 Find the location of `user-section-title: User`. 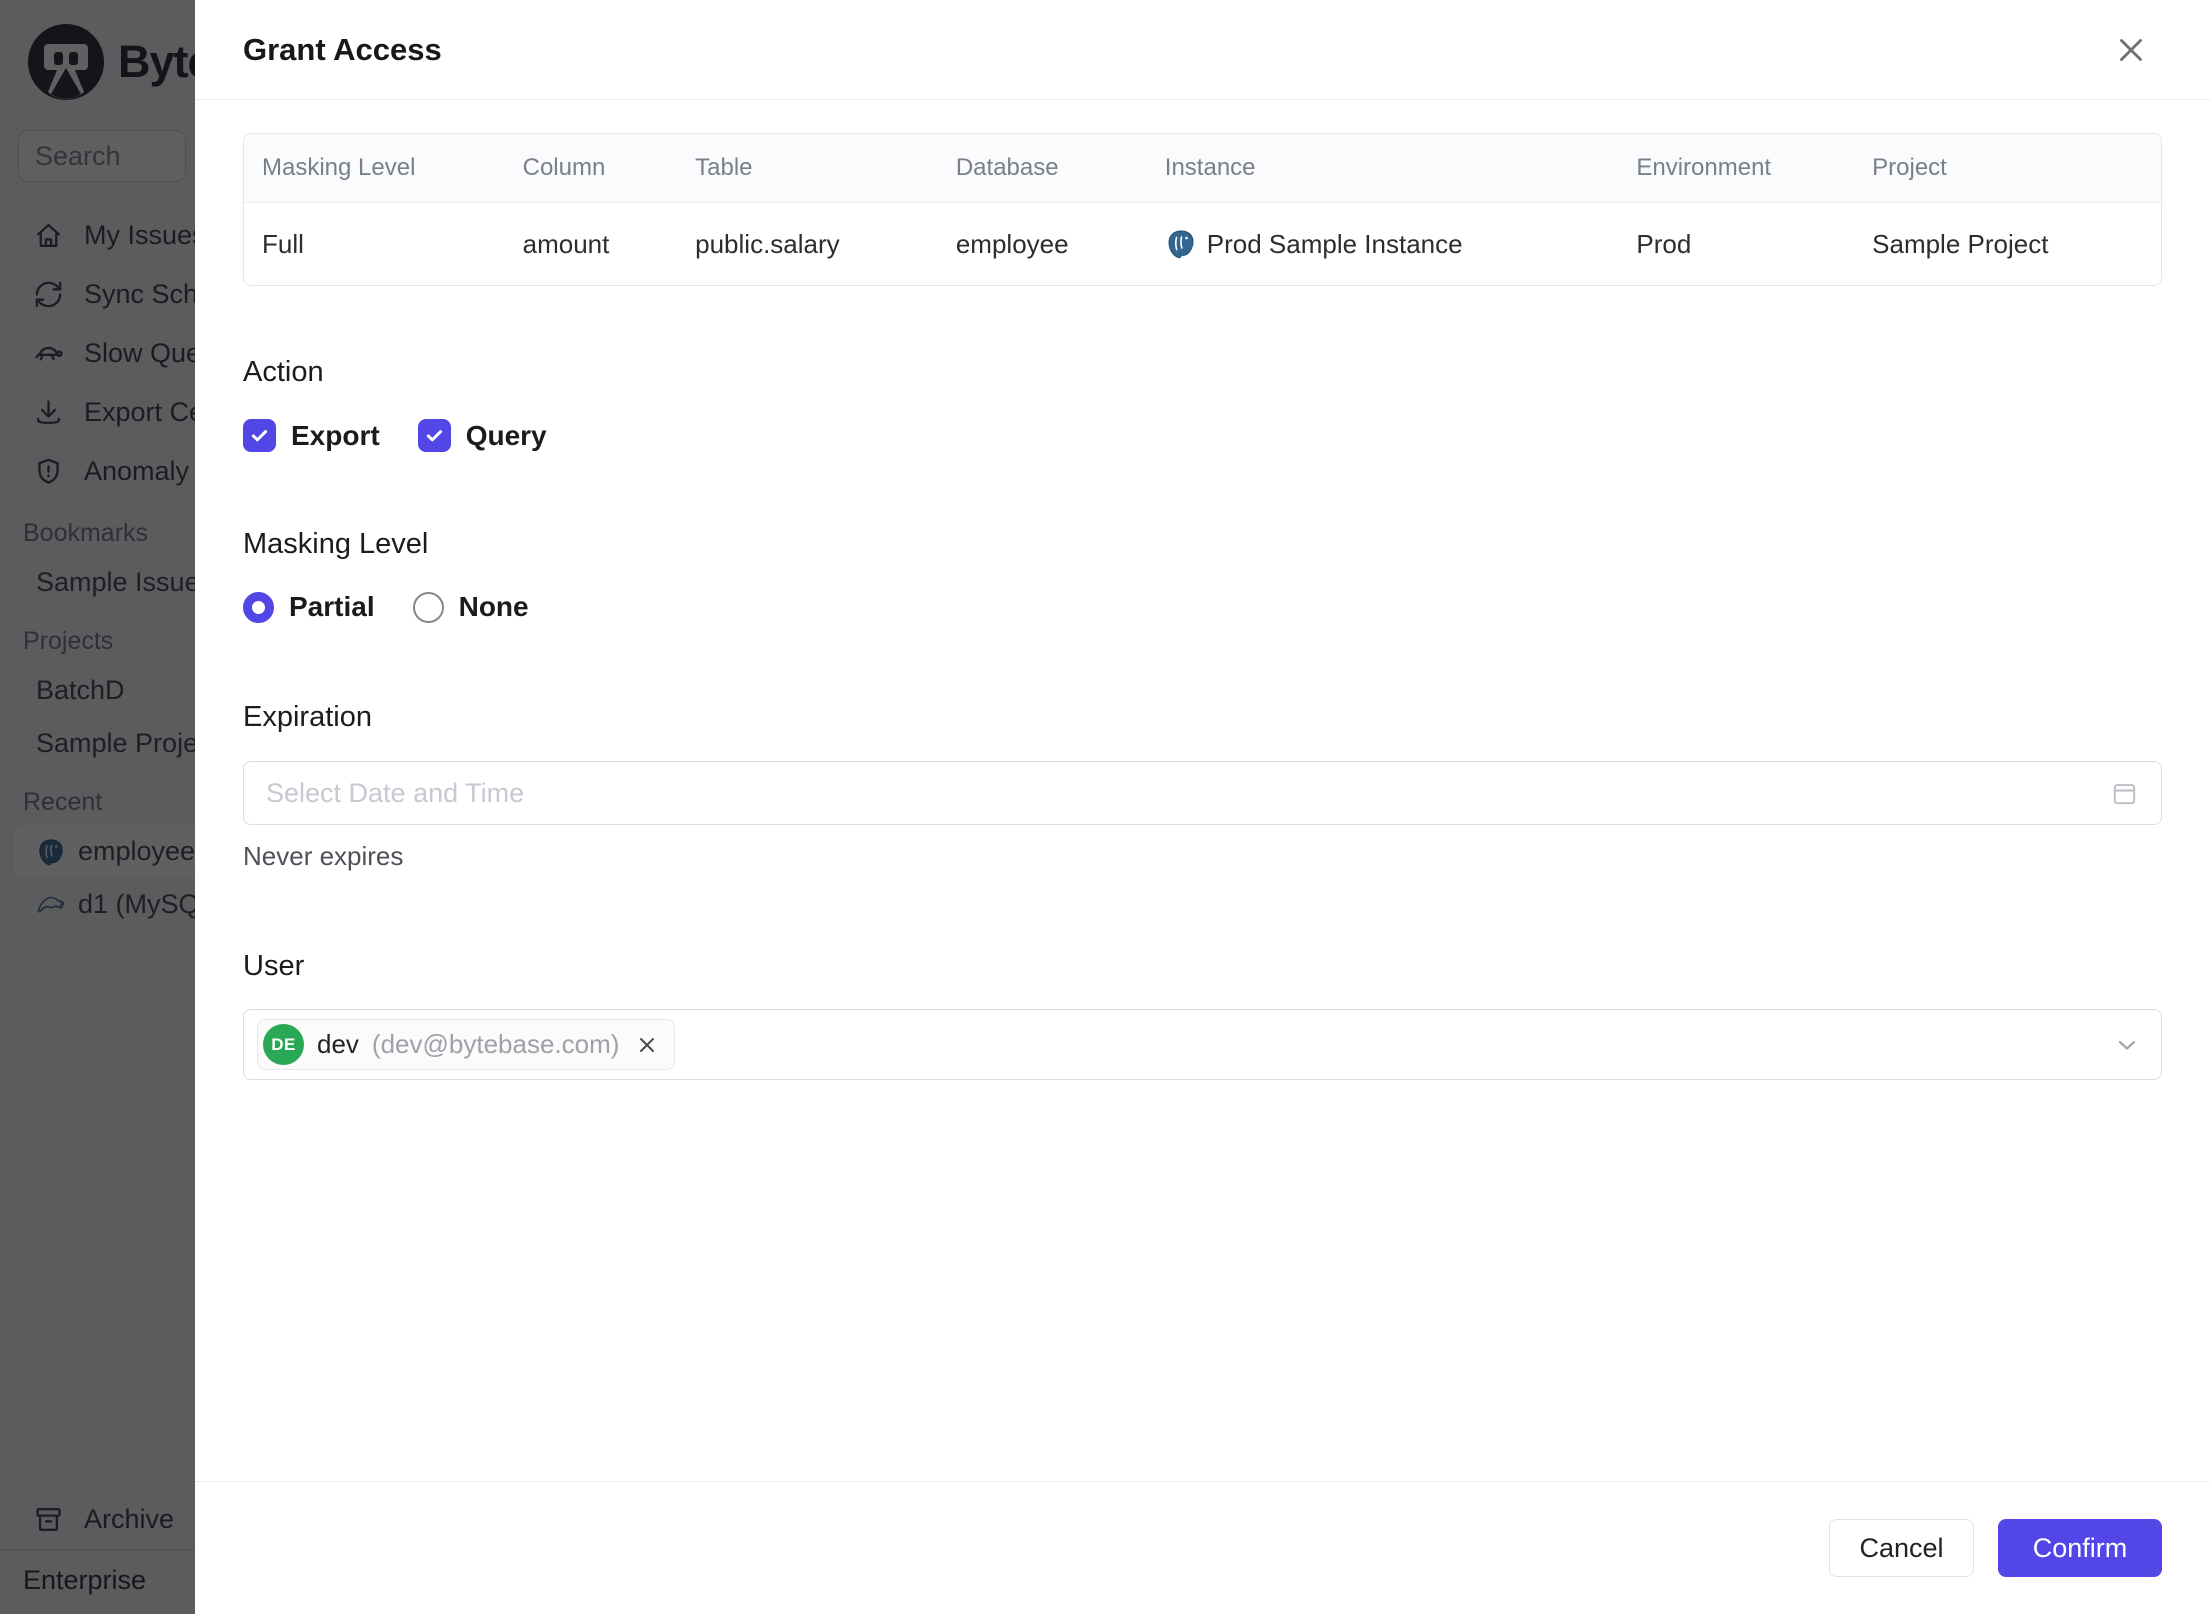

user-section-title: User is located at coordinates (274, 966).